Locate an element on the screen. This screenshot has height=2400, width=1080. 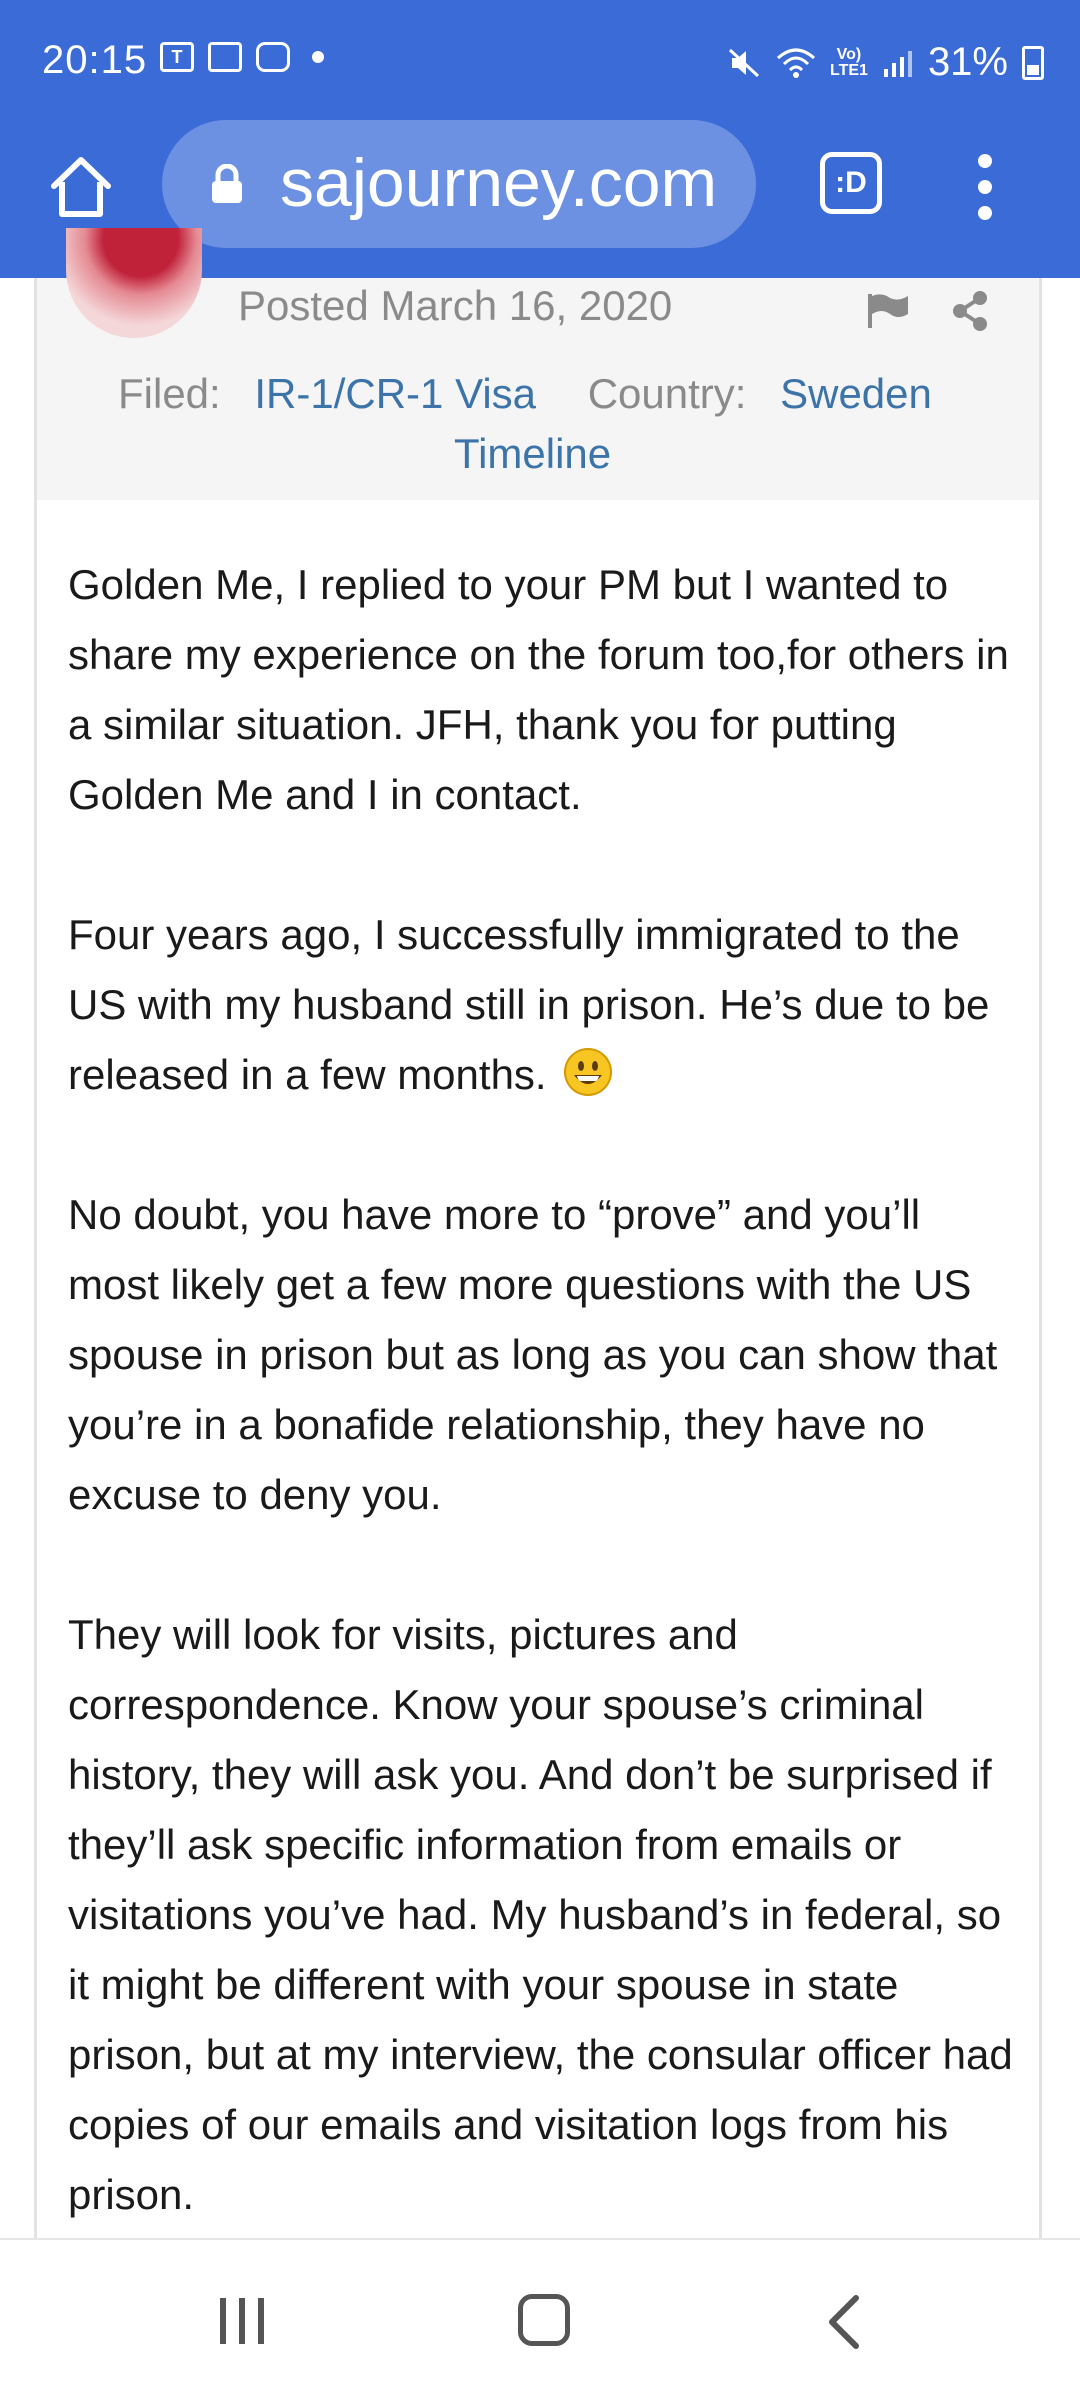
flag-icon is located at coordinates (888, 311).